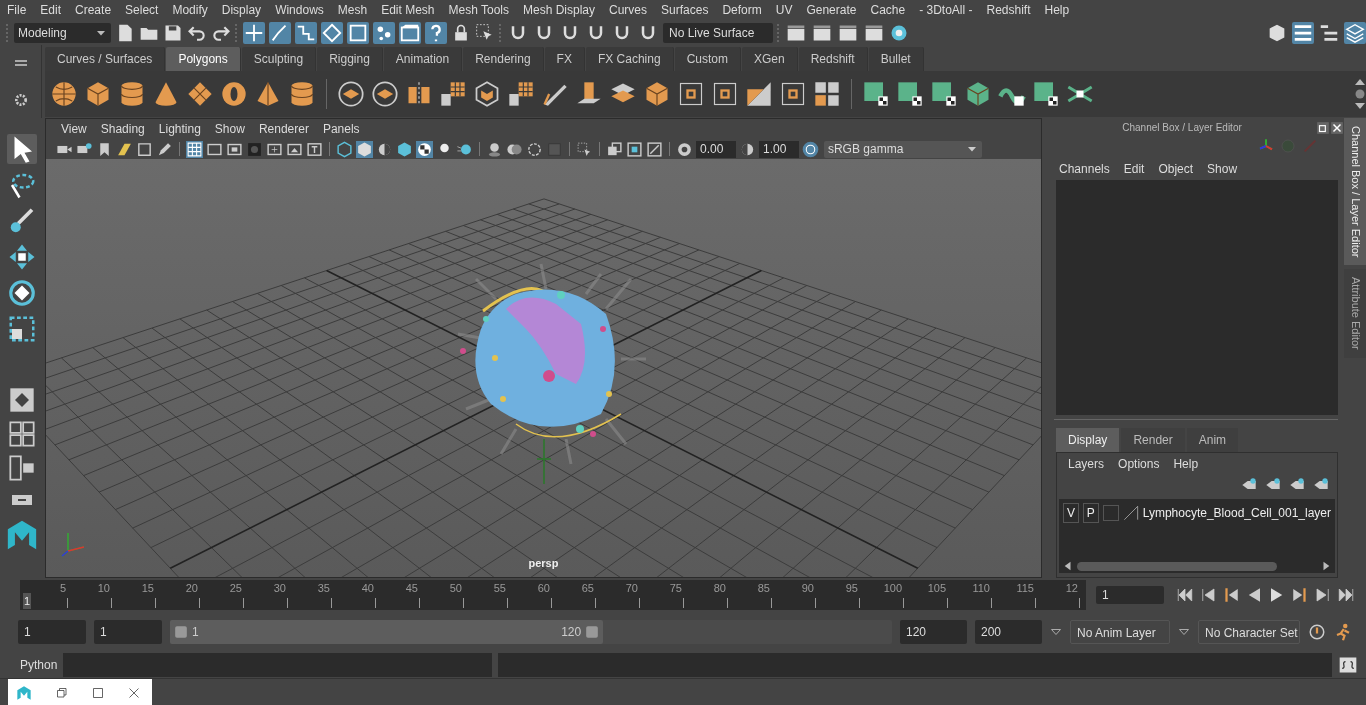  I want to click on shelf-tab: Custom, so click(707, 59).